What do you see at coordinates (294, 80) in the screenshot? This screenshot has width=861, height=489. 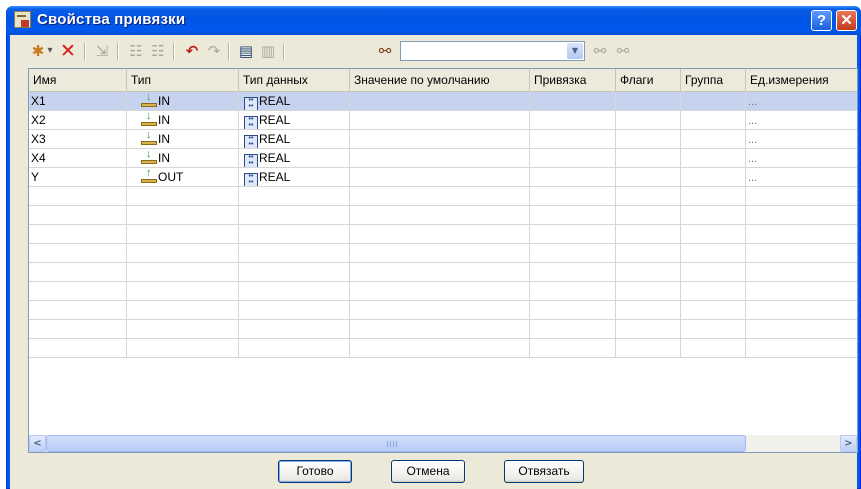 I see `column-header-datatype: Тип данных` at bounding box center [294, 80].